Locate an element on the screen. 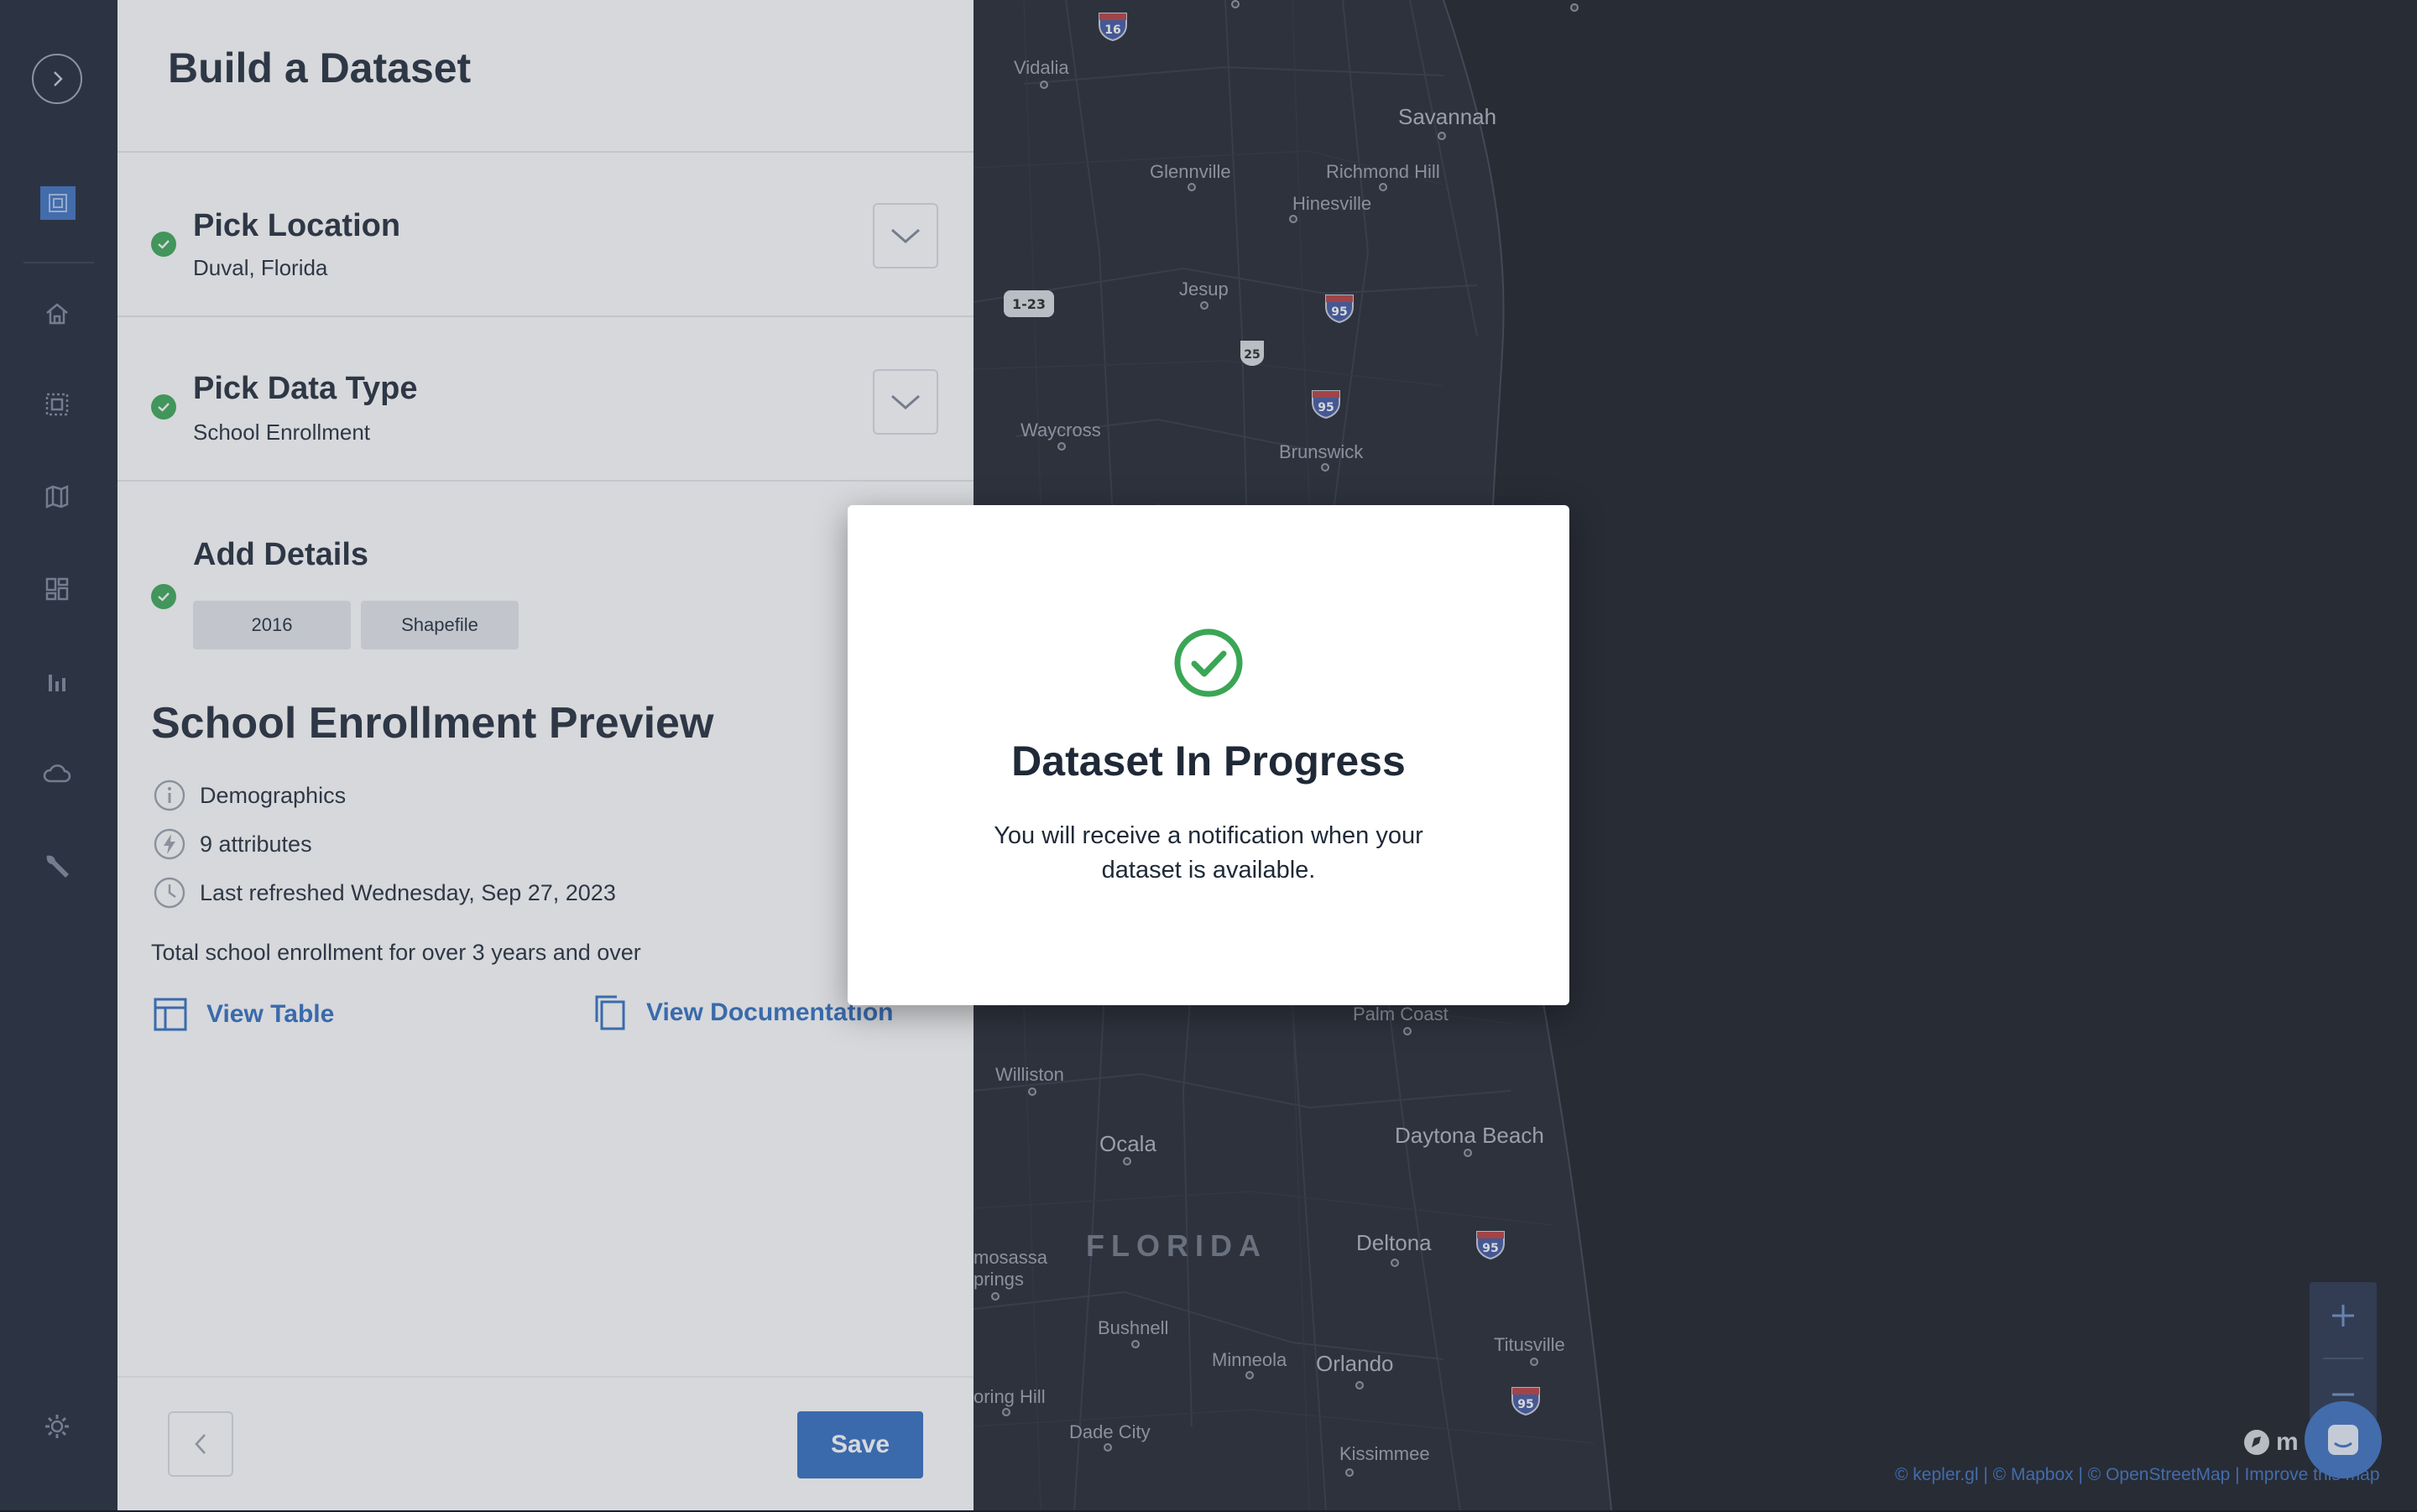 The height and width of the screenshot is (1512, 2417). modal-title: Dataset In Progress is located at coordinates (1208, 761).